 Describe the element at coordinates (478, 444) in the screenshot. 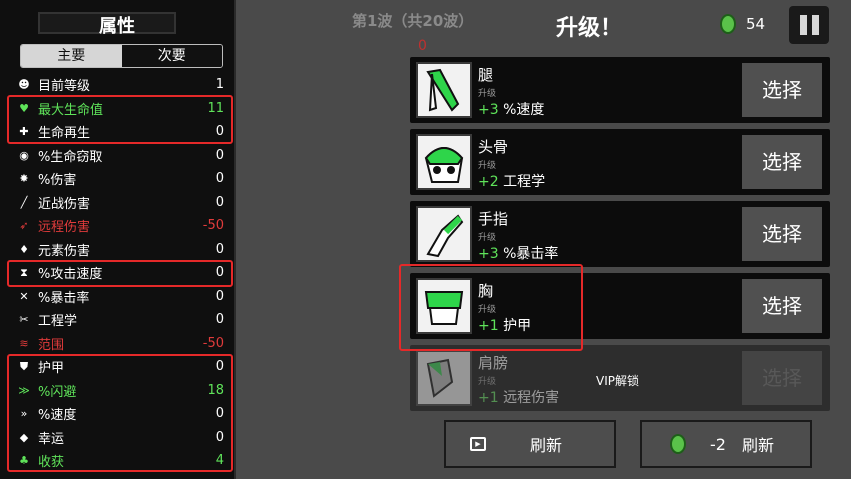

I see `video-ad-icon: ▶` at that location.